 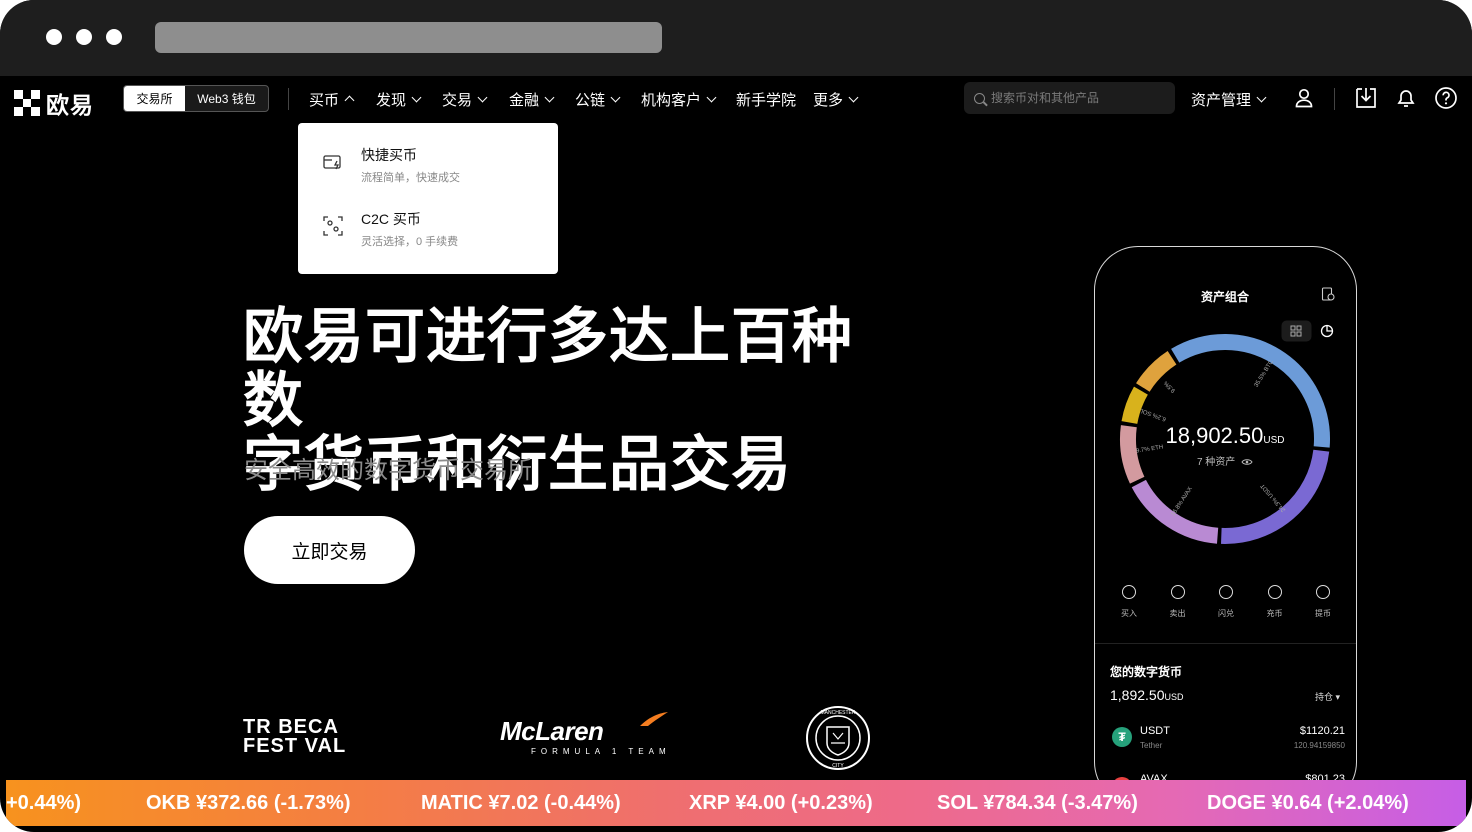 I want to click on minus-circle-icon, so click(x=1177, y=592).